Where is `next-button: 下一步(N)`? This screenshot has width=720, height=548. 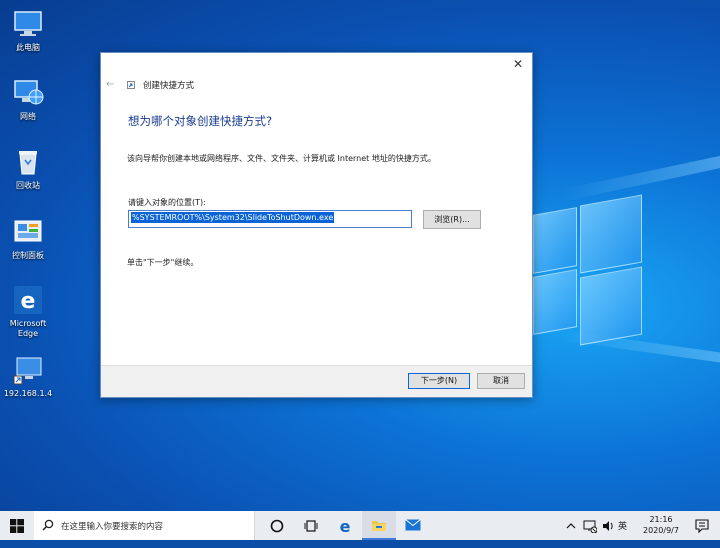
next-button: 下一步(N) is located at coordinates (439, 381).